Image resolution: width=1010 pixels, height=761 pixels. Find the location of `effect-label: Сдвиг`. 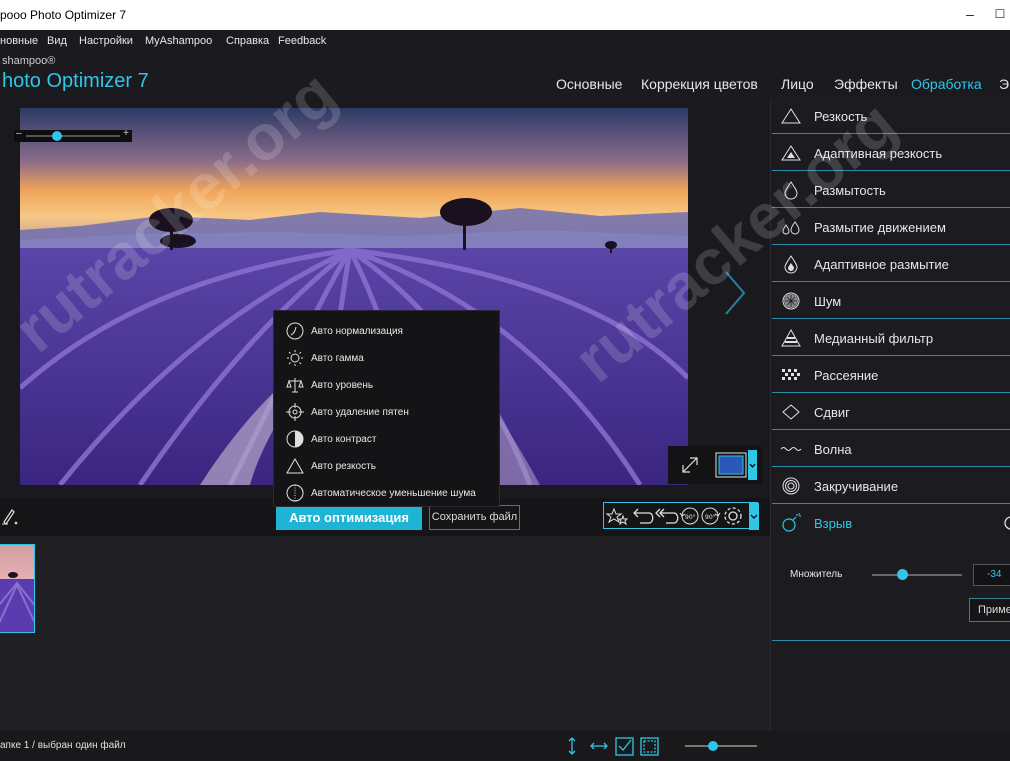

effect-label: Сдвиг is located at coordinates (832, 412).